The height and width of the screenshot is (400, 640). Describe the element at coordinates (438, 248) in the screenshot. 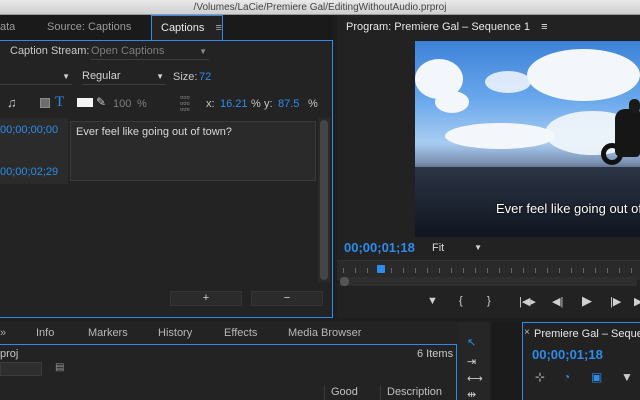

I see `fit-value: Fit` at that location.